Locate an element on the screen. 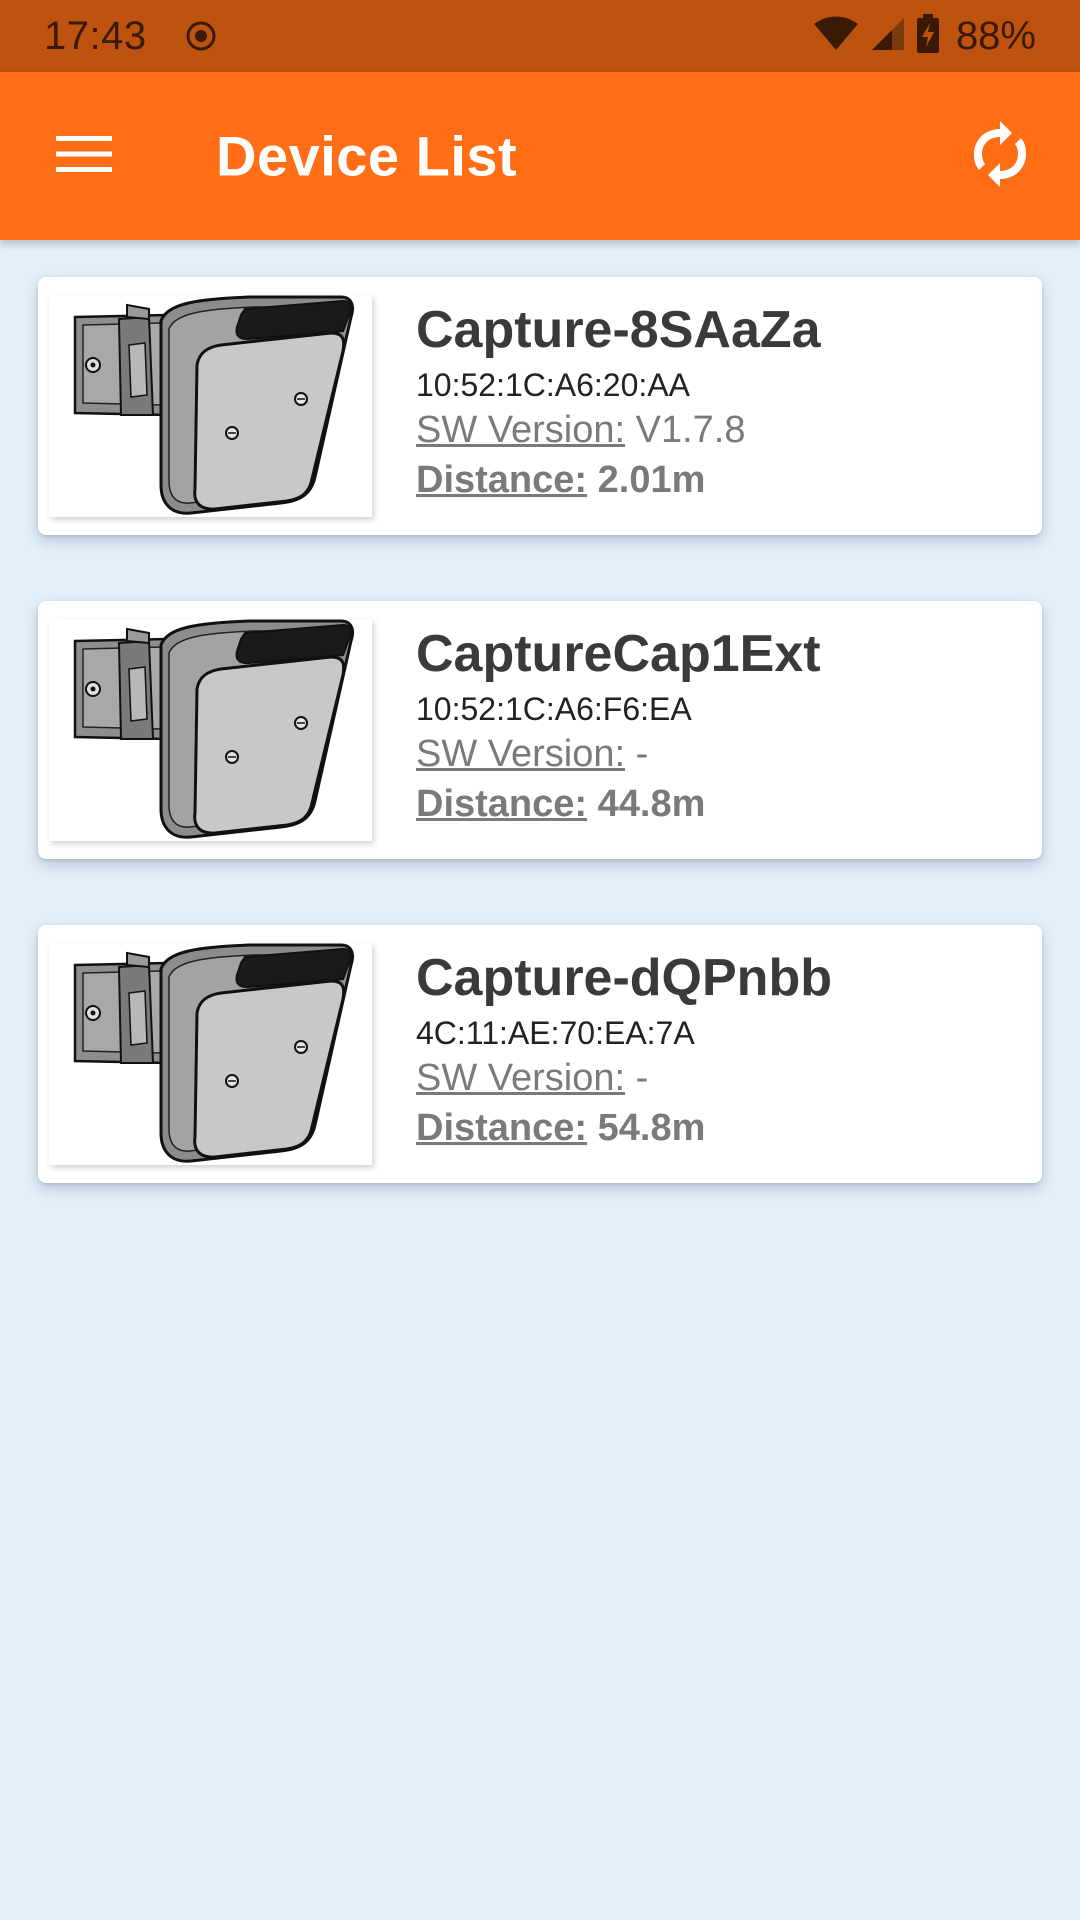 This screenshot has height=1920, width=1080. page-title: Device List is located at coordinates (367, 156).